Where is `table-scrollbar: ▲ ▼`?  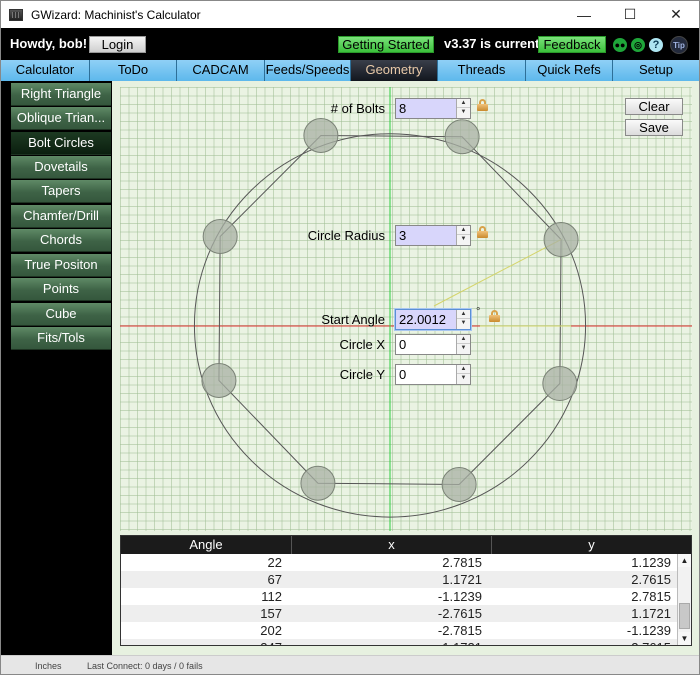 table-scrollbar: ▲ ▼ is located at coordinates (684, 599).